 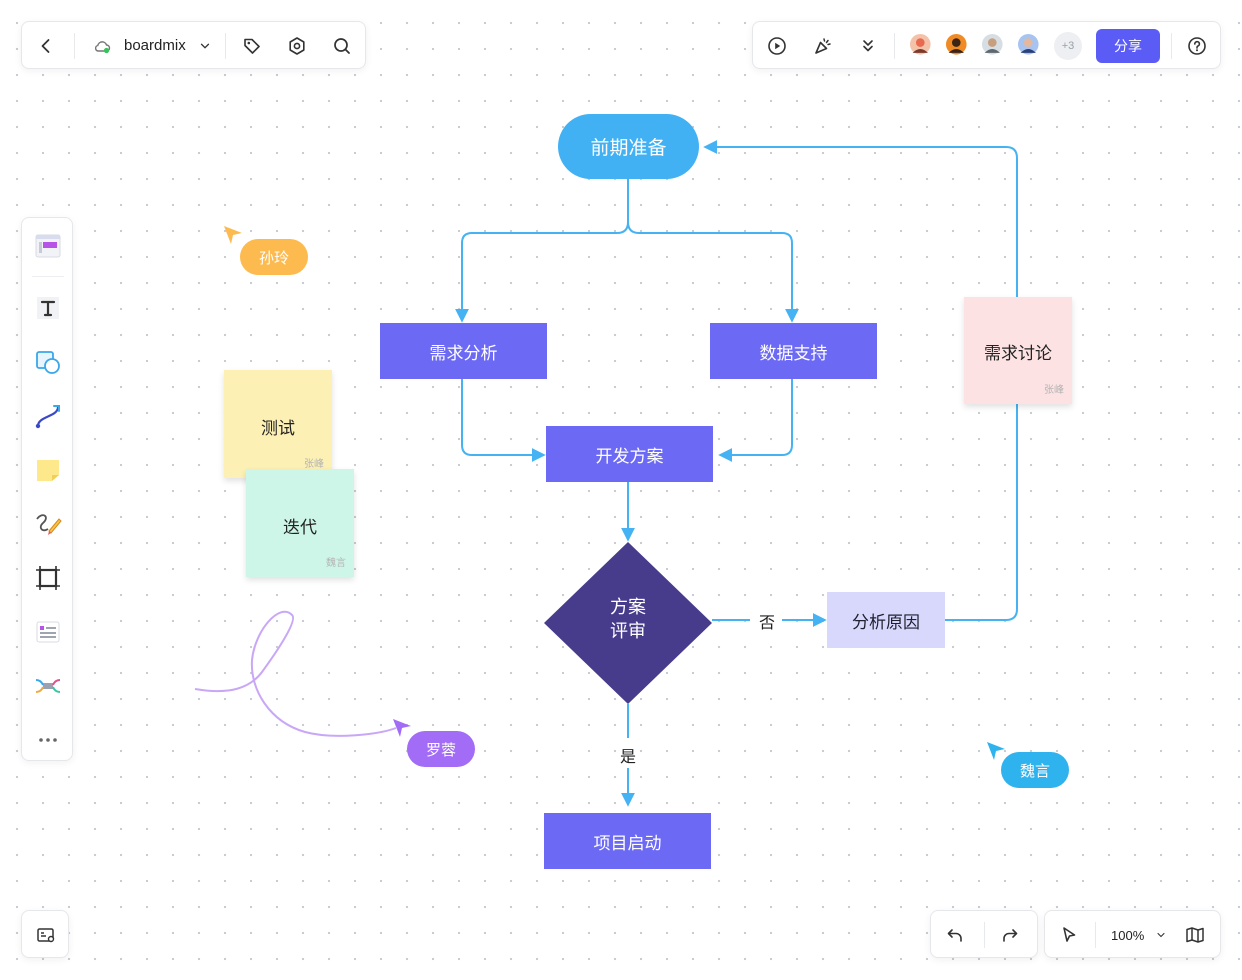 I want to click on gear-icon, so click(x=297, y=46).